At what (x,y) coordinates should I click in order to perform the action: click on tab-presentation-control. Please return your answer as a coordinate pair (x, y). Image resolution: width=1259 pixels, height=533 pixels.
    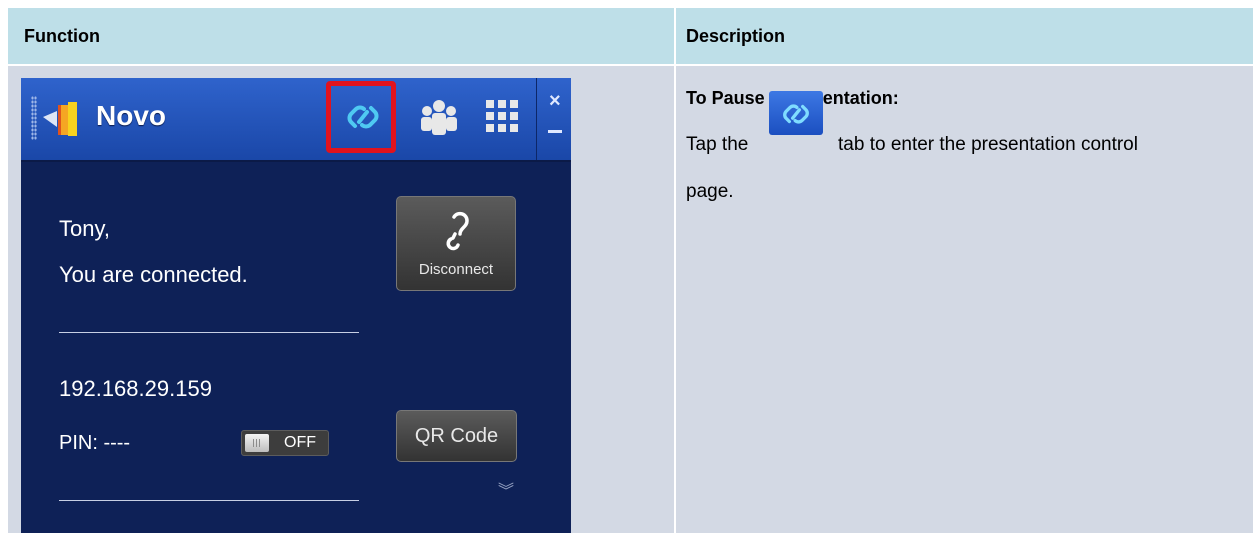
    Looking at the image, I should click on (361, 117).